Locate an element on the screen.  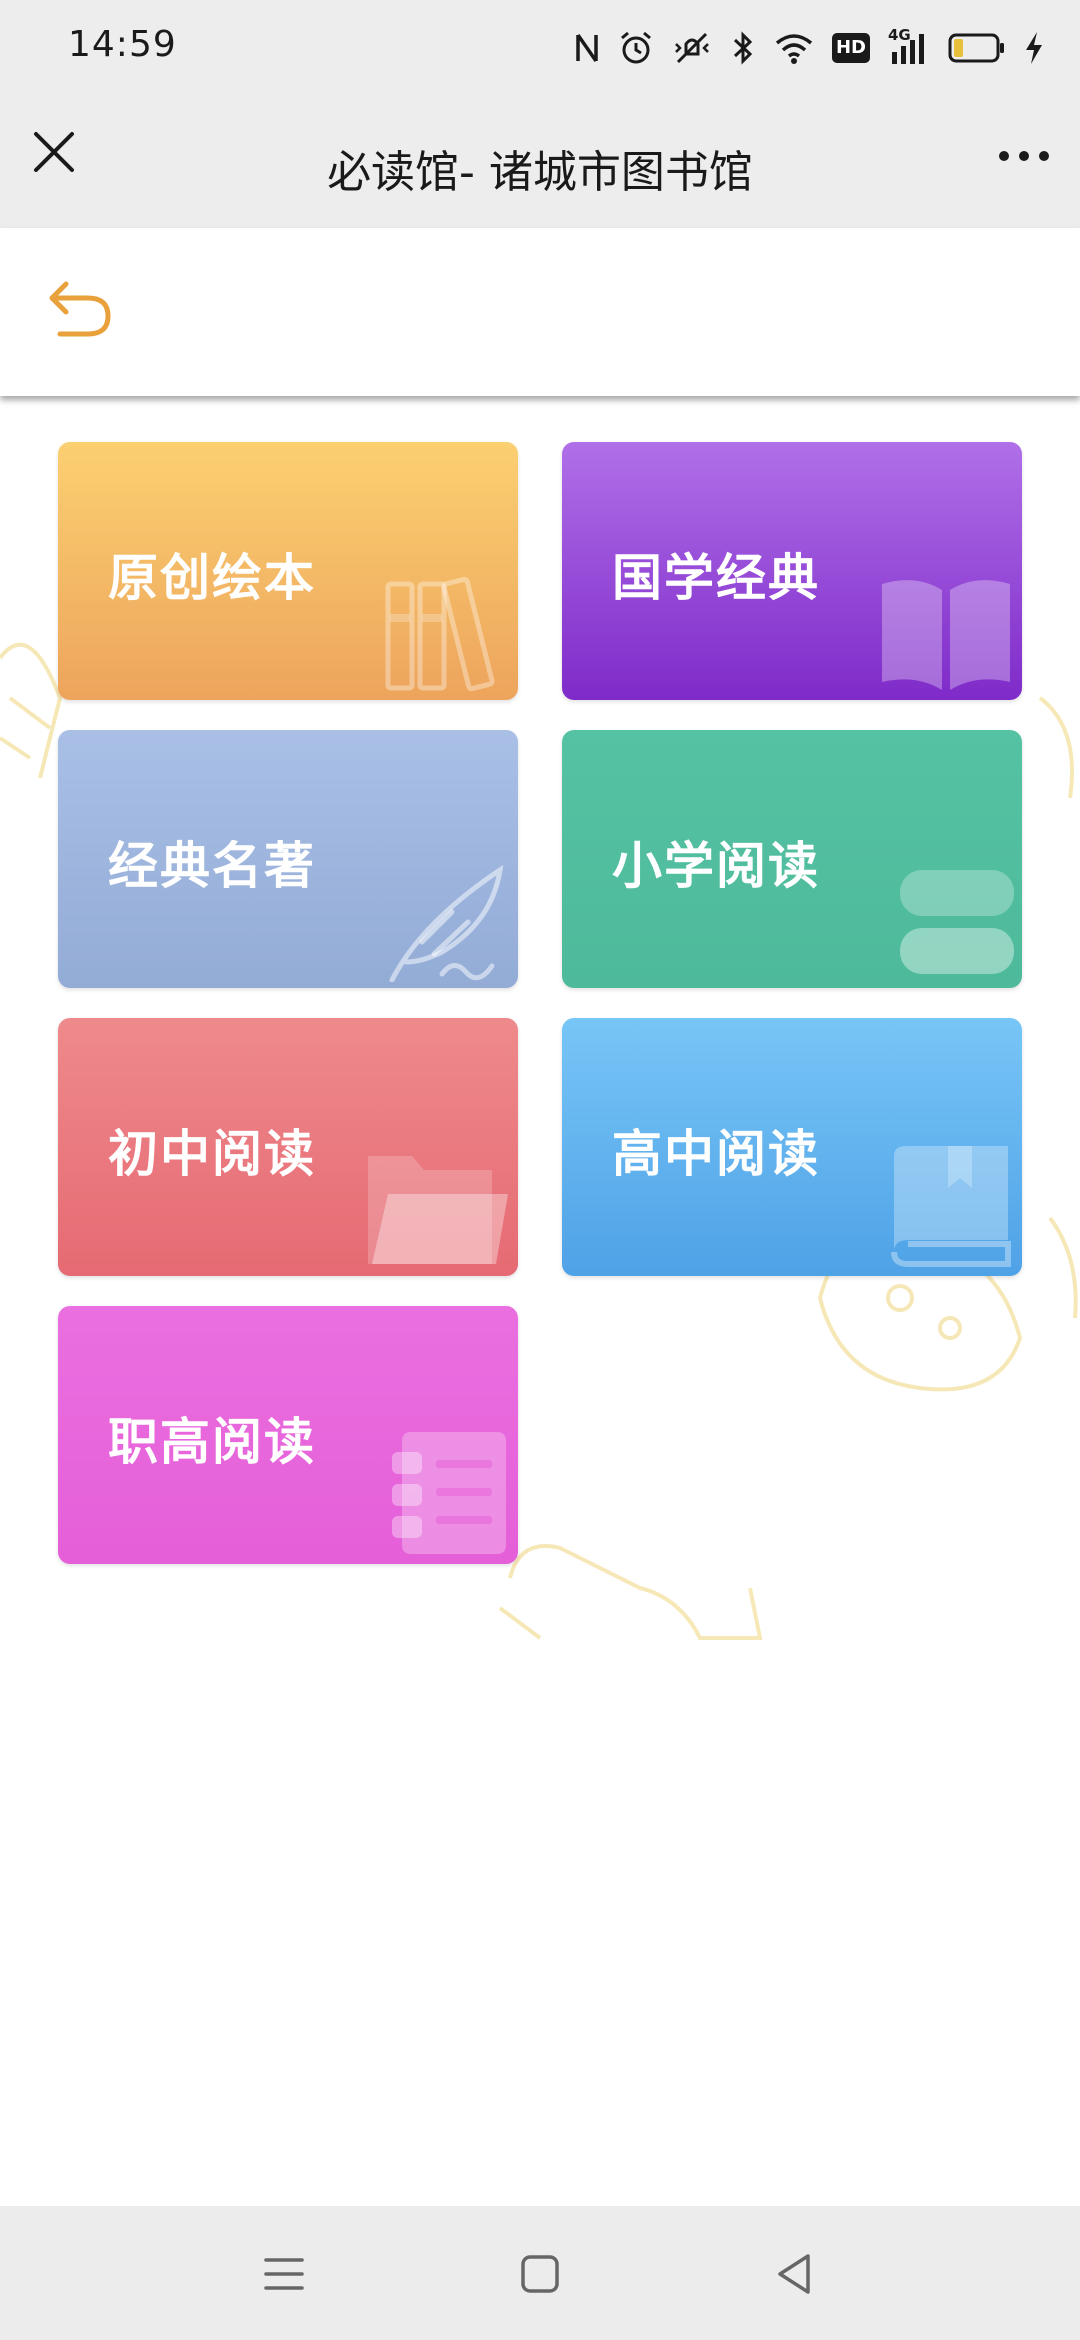
close-button is located at coordinates (54, 152).